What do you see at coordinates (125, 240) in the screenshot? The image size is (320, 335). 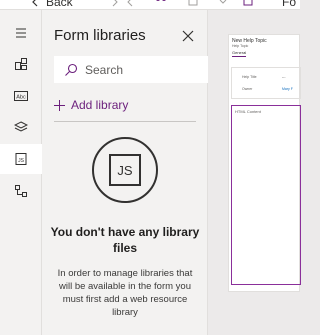 I see `empty-state-title: You don't have any library files` at bounding box center [125, 240].